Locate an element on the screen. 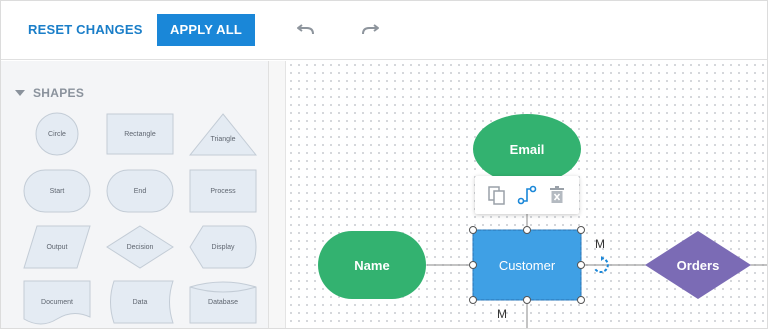 This screenshot has width=768, height=329. delete-icon is located at coordinates (557, 195).